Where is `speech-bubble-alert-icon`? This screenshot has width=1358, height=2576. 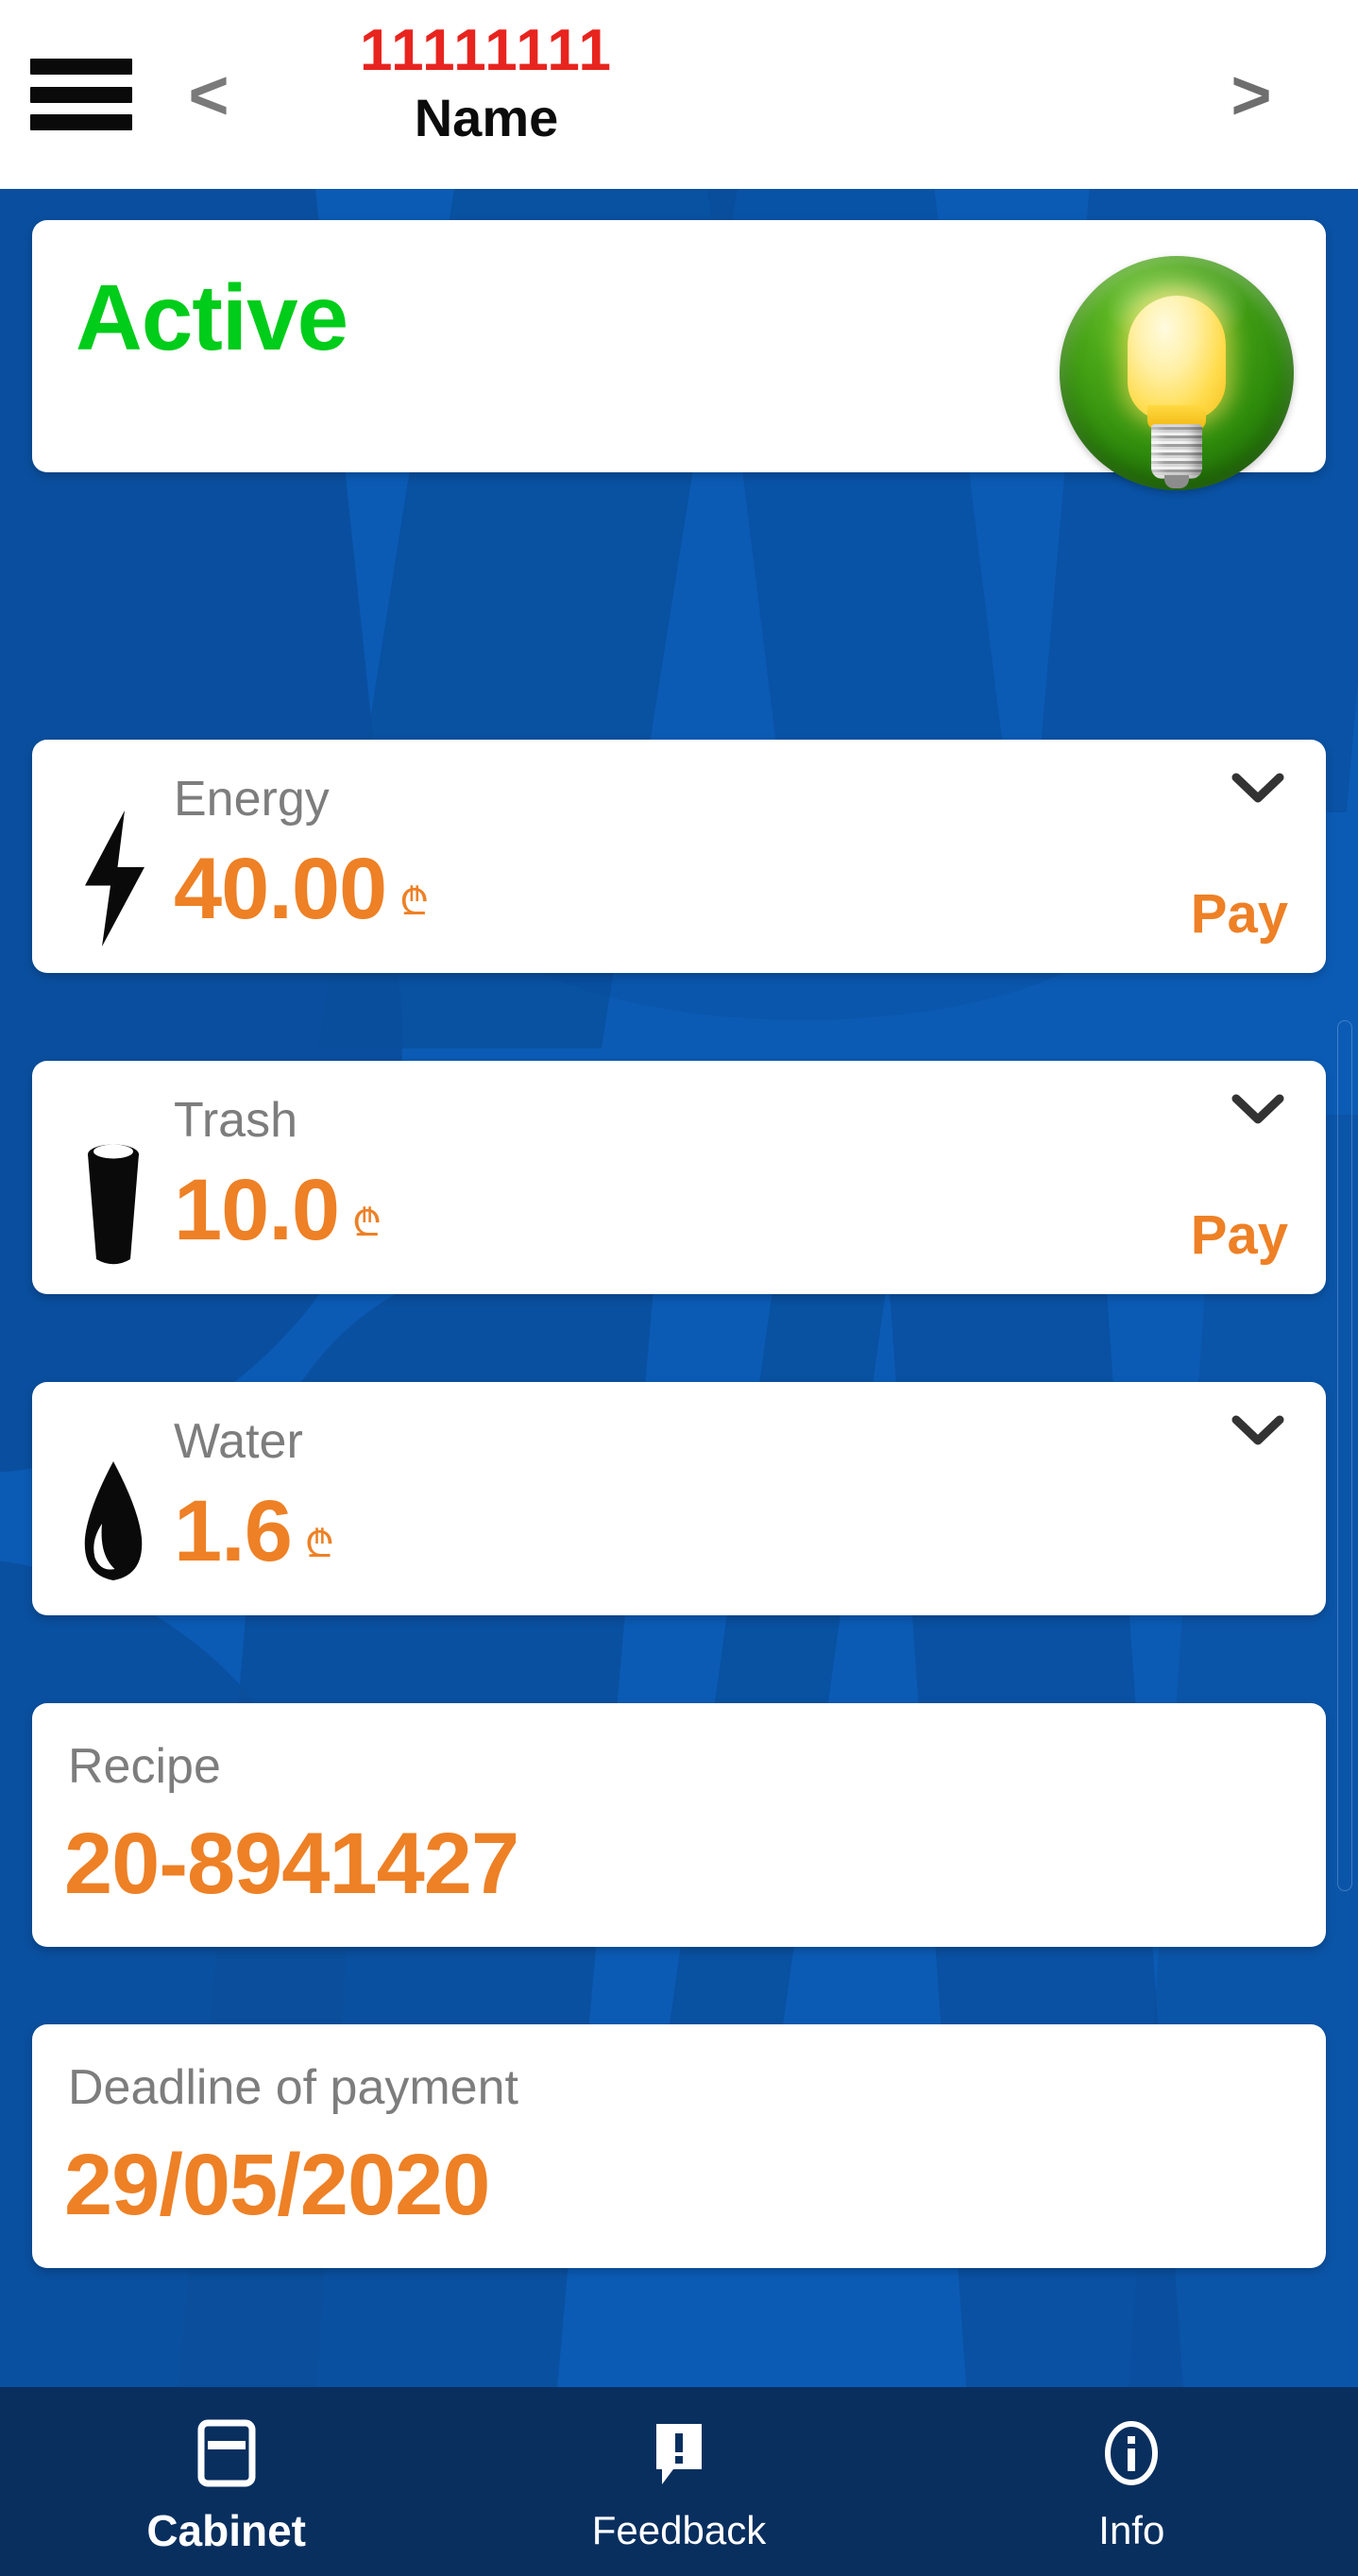
speech-bubble-alert-icon is located at coordinates (679, 2453).